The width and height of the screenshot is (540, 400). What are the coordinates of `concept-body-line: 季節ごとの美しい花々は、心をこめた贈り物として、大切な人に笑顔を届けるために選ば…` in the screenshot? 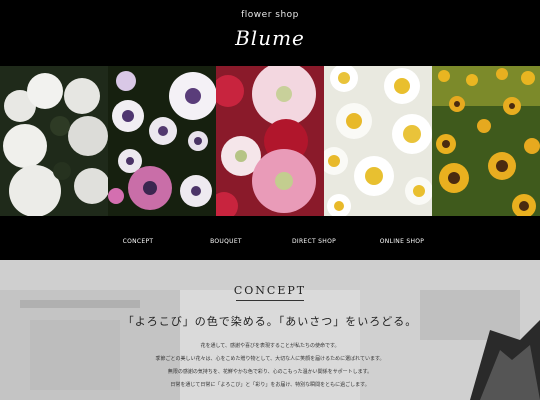 It's located at (270, 359).